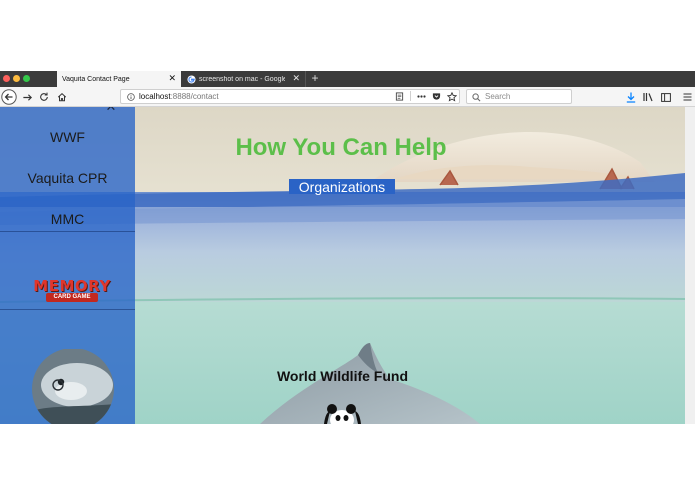 The width and height of the screenshot is (695, 494). What do you see at coordinates (519, 96) in the screenshot?
I see `search-input: Search` at bounding box center [519, 96].